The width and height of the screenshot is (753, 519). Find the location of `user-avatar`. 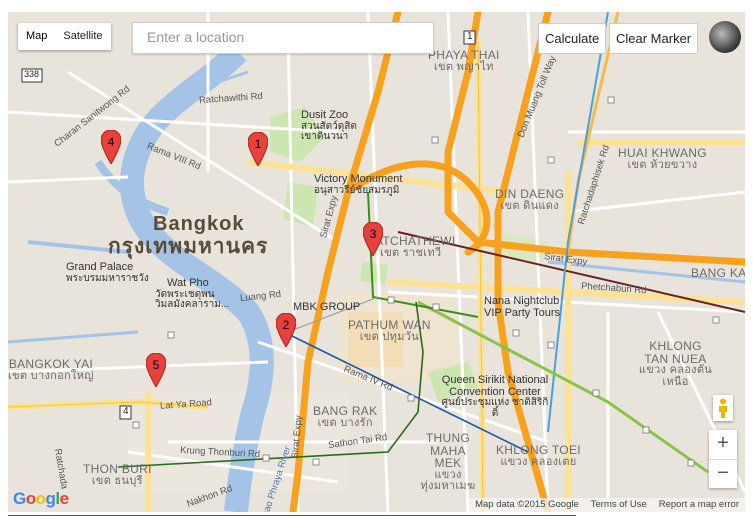

user-avatar is located at coordinates (725, 37).